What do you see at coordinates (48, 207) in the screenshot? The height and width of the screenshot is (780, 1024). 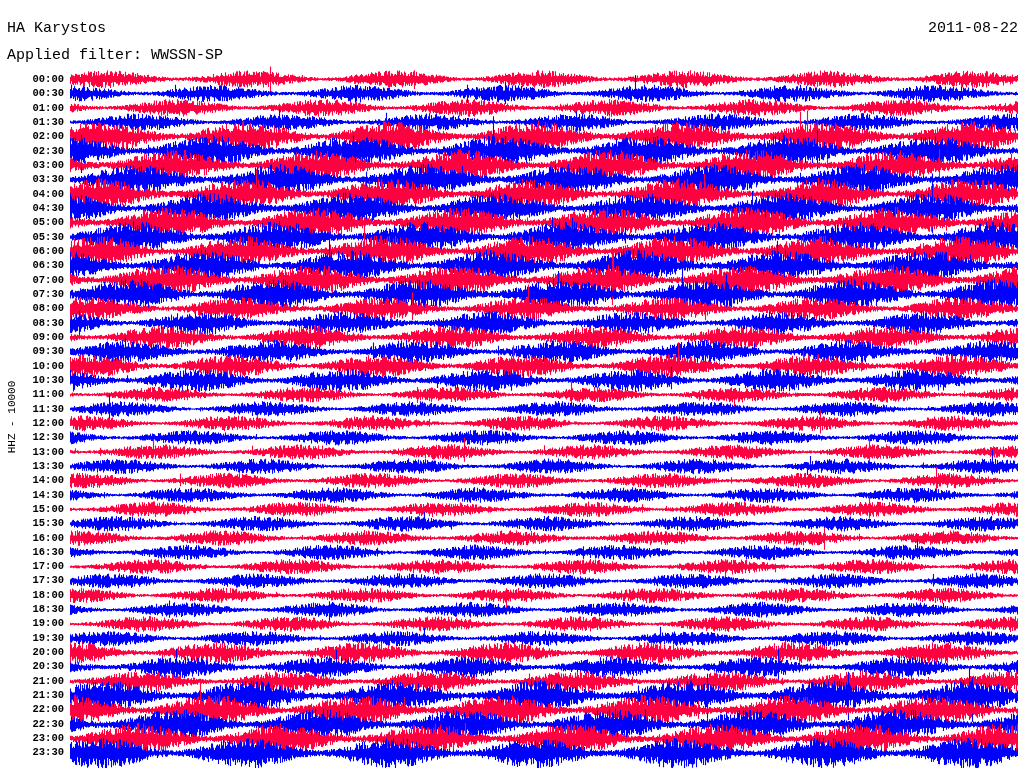 I see `time-label: 04:30` at bounding box center [48, 207].